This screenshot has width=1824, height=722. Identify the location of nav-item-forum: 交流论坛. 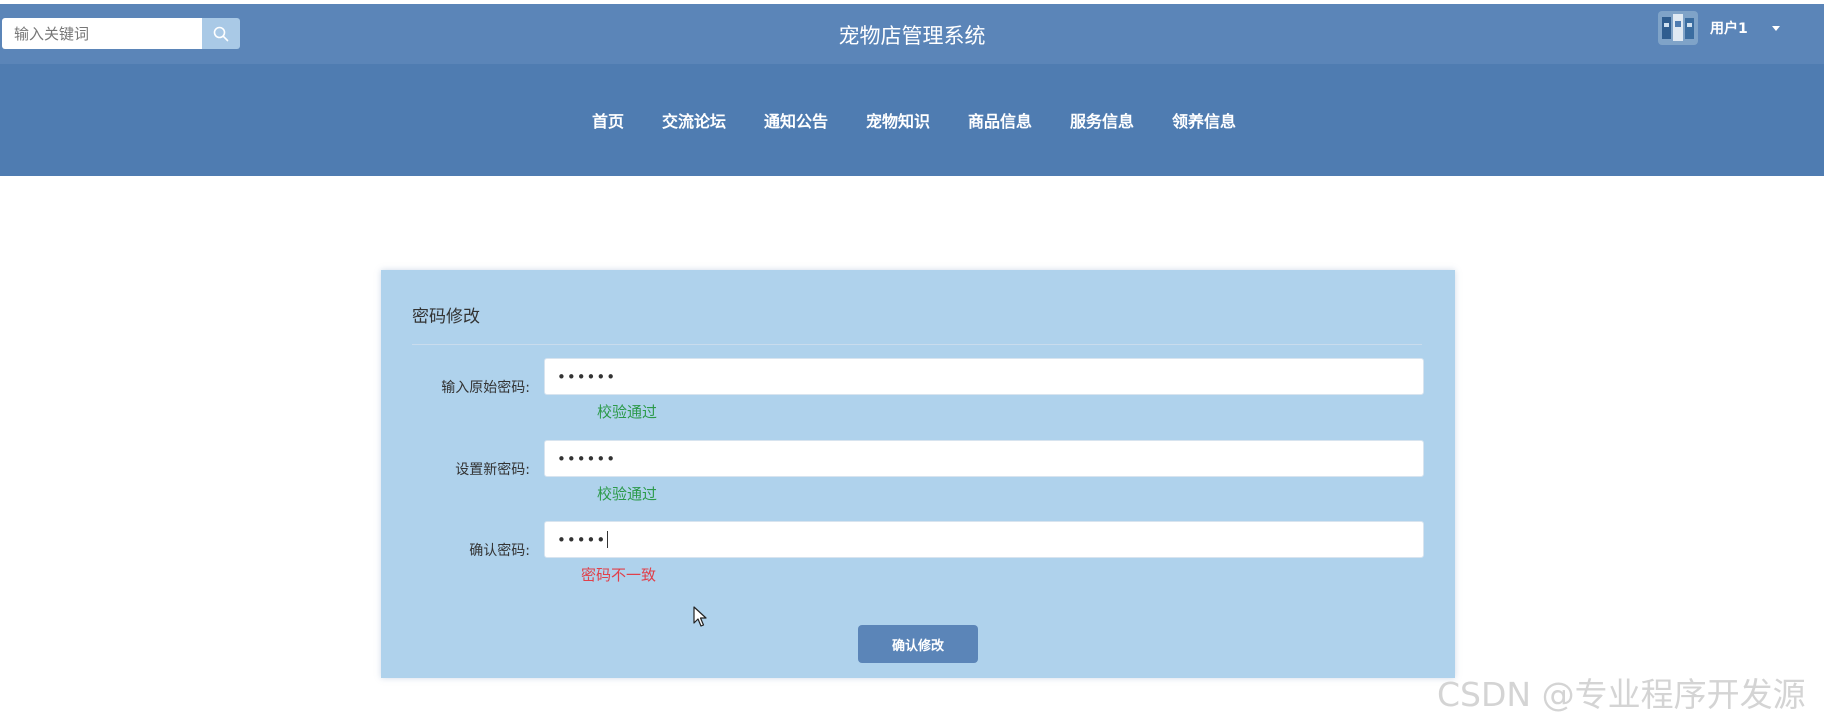
(694, 120).